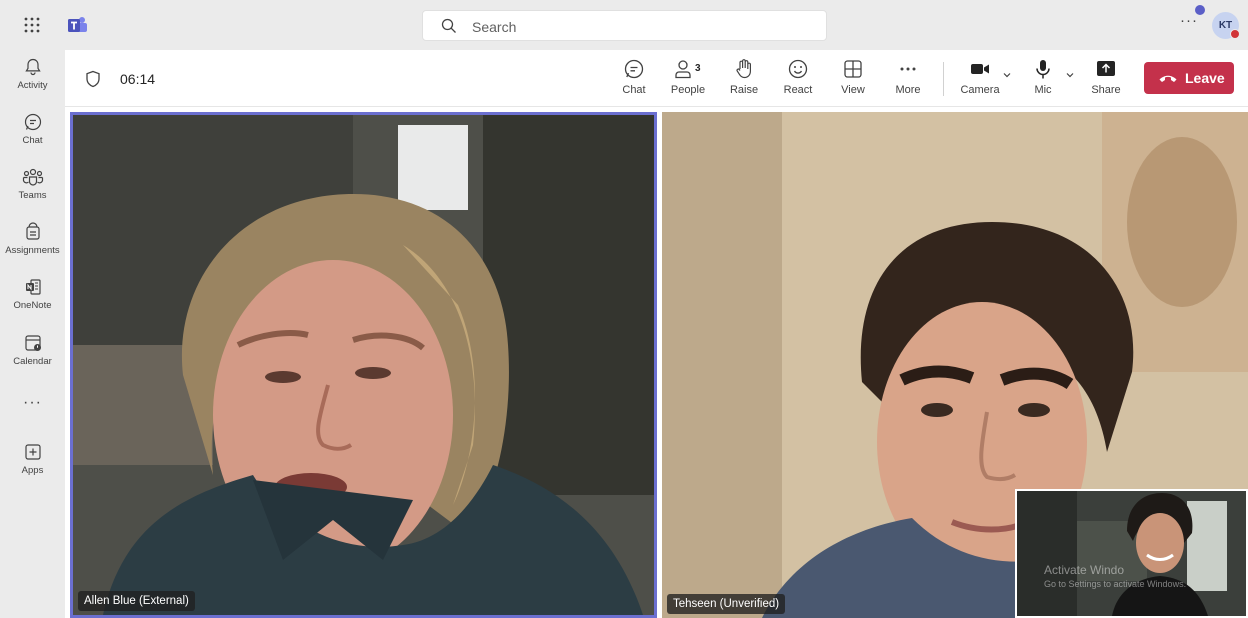 This screenshot has height=618, width=1248. What do you see at coordinates (32, 140) in the screenshot?
I see `rail-item-label: Chat` at bounding box center [32, 140].